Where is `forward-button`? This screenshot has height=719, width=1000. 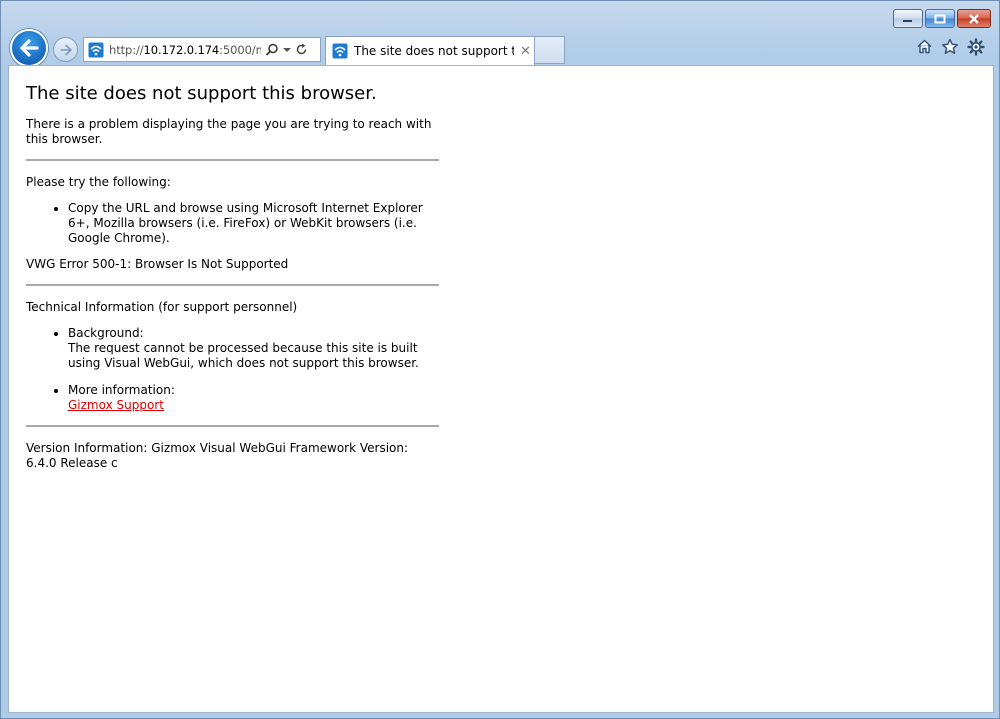
forward-button is located at coordinates (65, 49).